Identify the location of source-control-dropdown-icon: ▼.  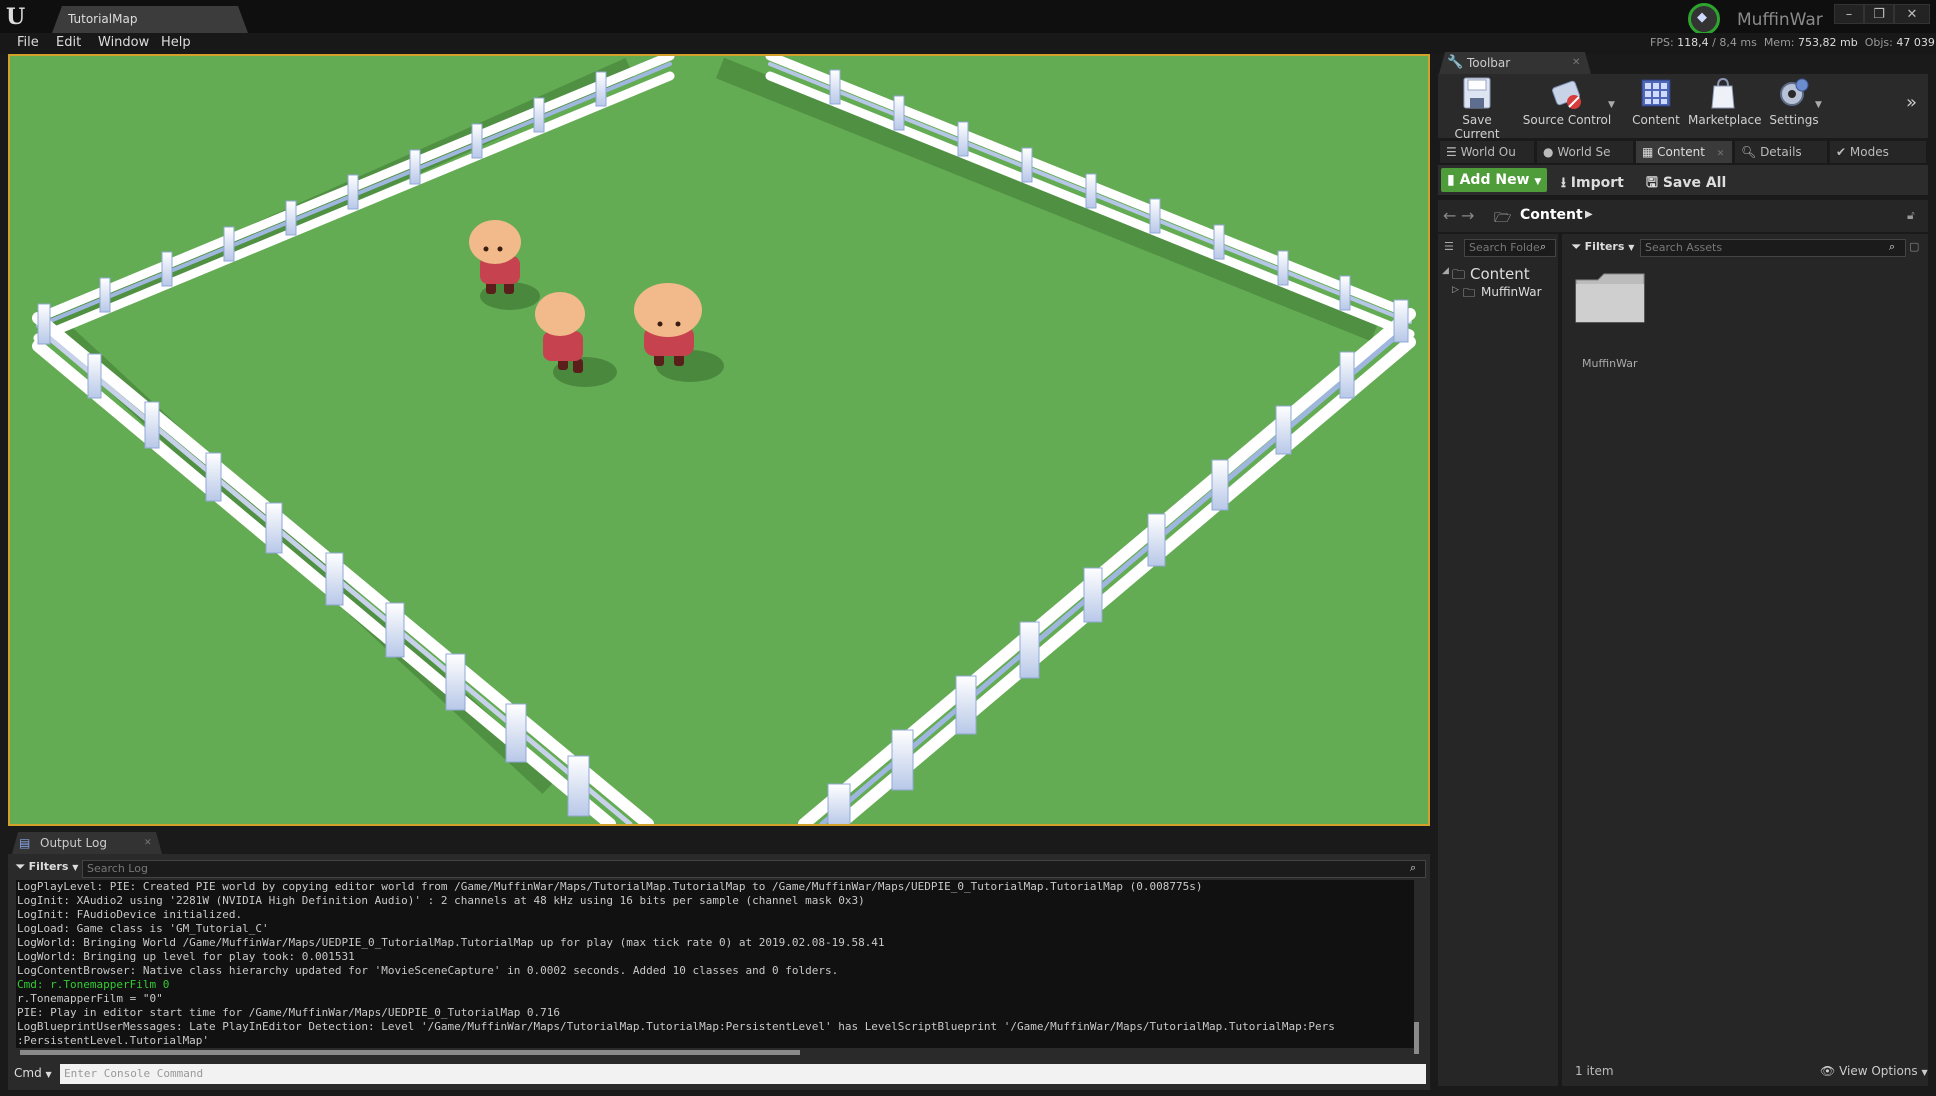
(1611, 105).